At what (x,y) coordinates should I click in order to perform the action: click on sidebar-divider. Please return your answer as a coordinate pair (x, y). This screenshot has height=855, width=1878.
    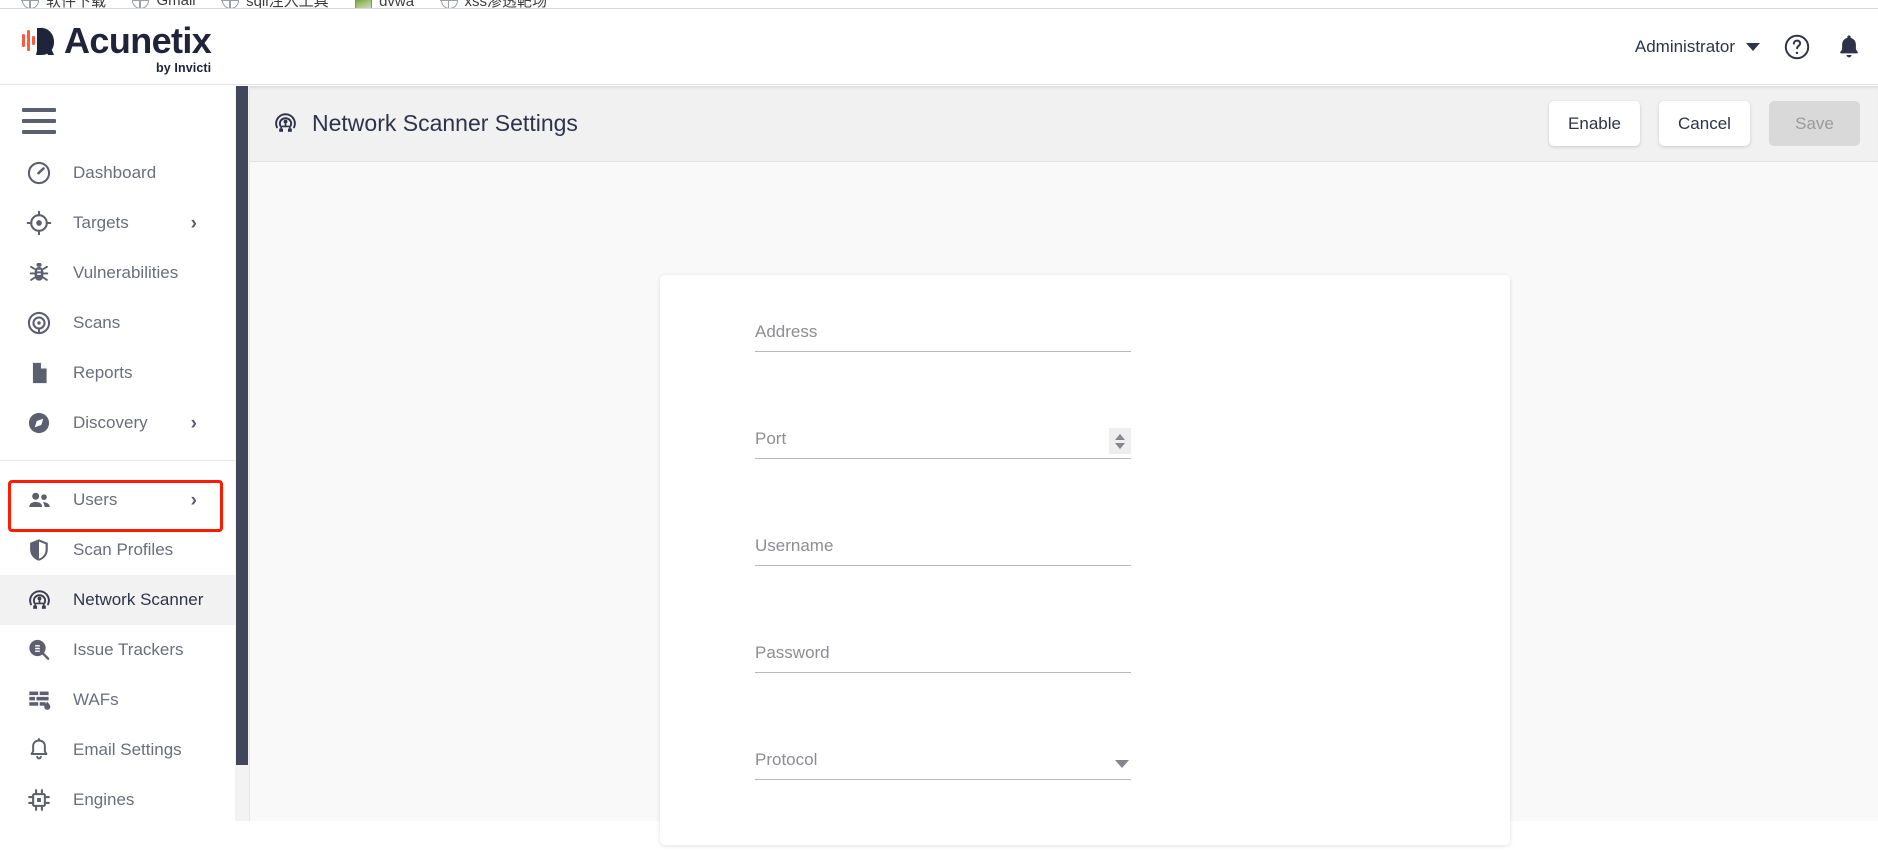
    Looking at the image, I should click on (124, 460).